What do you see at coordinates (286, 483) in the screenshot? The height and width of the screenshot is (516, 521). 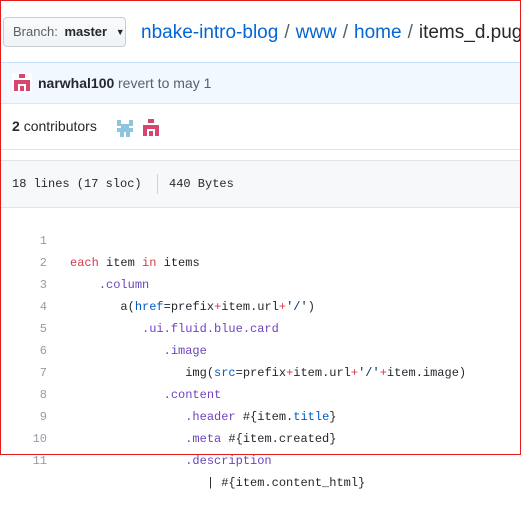 I see `code-text: | #{item.content_html}` at bounding box center [286, 483].